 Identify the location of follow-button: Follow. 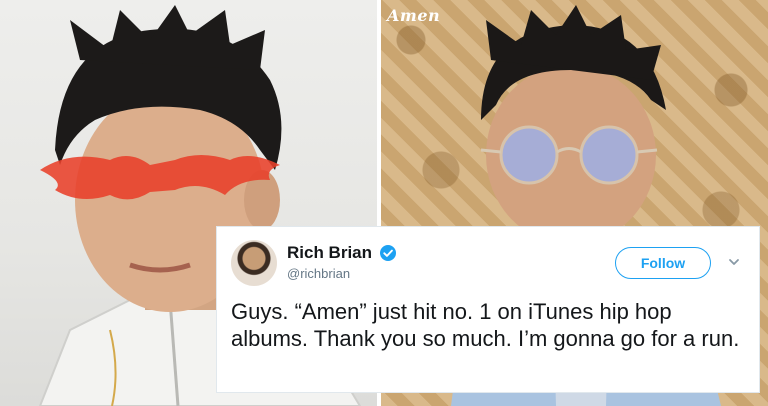
(663, 263).